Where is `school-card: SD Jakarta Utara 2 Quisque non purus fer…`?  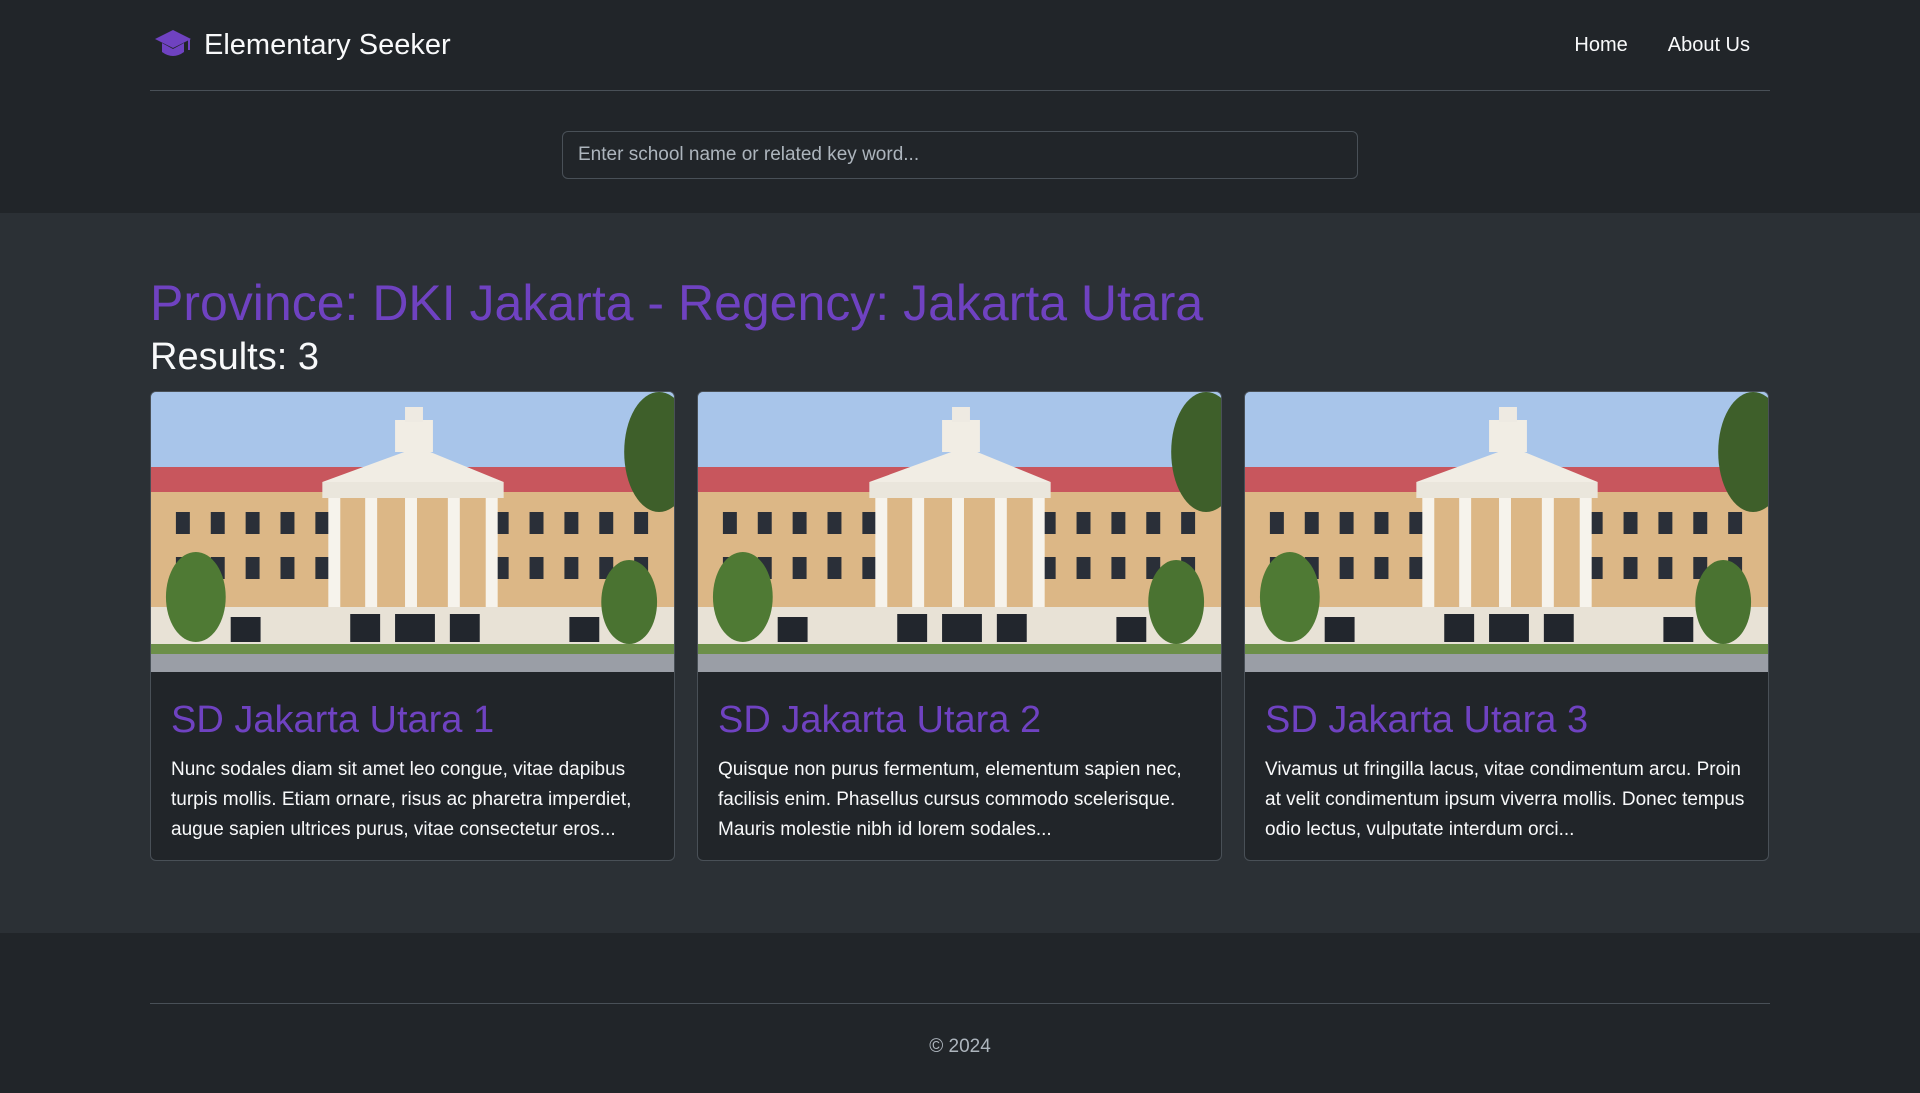
school-card: SD Jakarta Utara 2 Quisque non purus fer… is located at coordinates (959, 625).